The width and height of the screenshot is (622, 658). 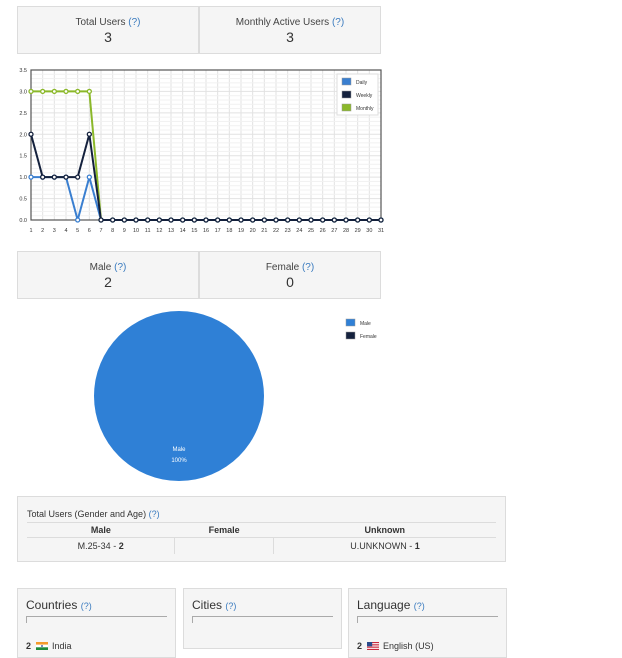 What do you see at coordinates (41, 646) in the screenshot?
I see `india-flag-icon` at bounding box center [41, 646].